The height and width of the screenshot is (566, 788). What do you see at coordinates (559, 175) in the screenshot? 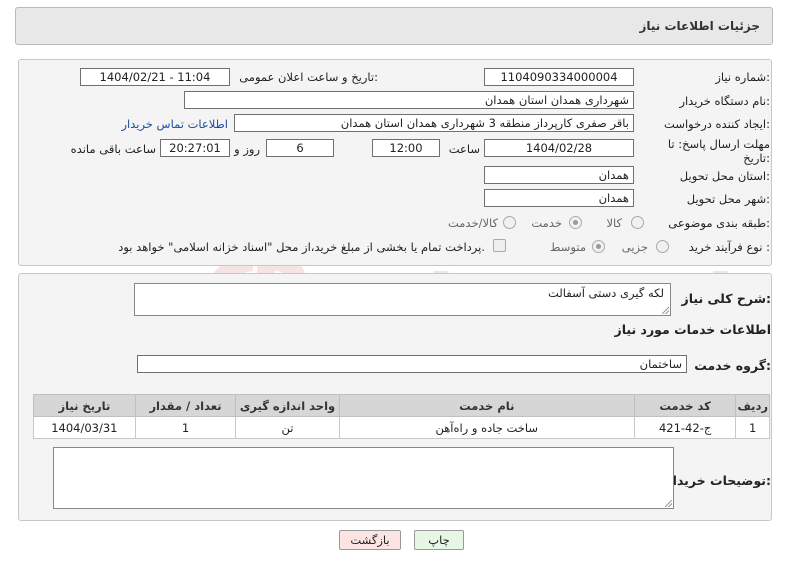
I see `province-field: همدان` at bounding box center [559, 175].